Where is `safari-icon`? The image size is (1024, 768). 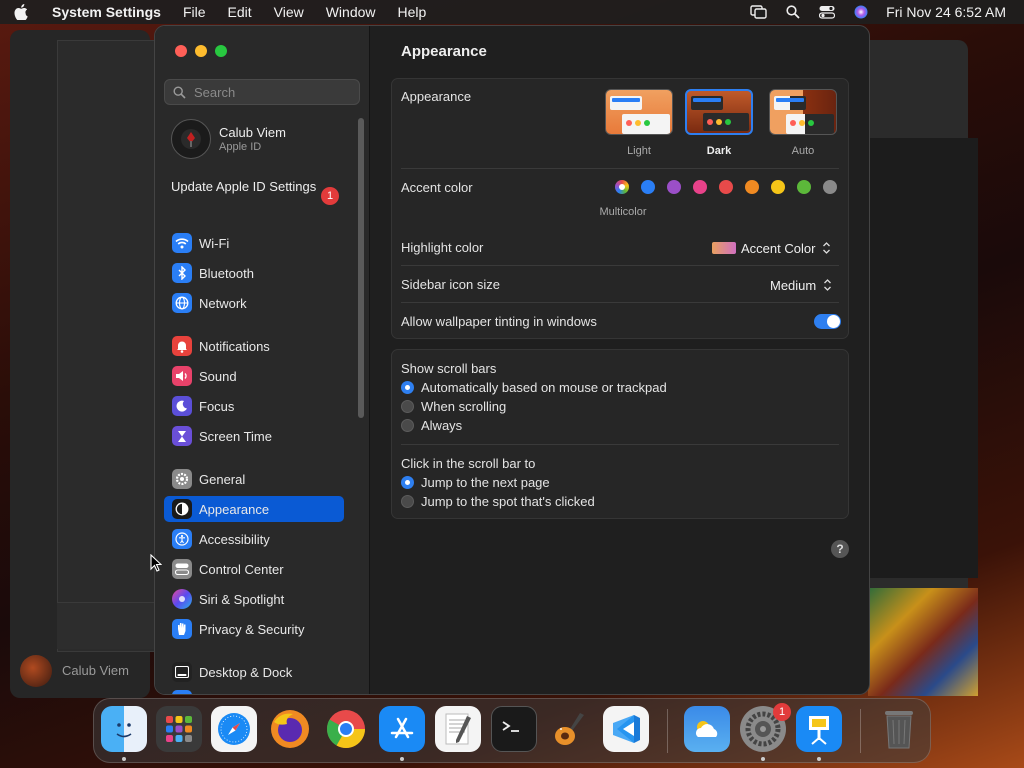
safari-icon is located at coordinates (234, 729).